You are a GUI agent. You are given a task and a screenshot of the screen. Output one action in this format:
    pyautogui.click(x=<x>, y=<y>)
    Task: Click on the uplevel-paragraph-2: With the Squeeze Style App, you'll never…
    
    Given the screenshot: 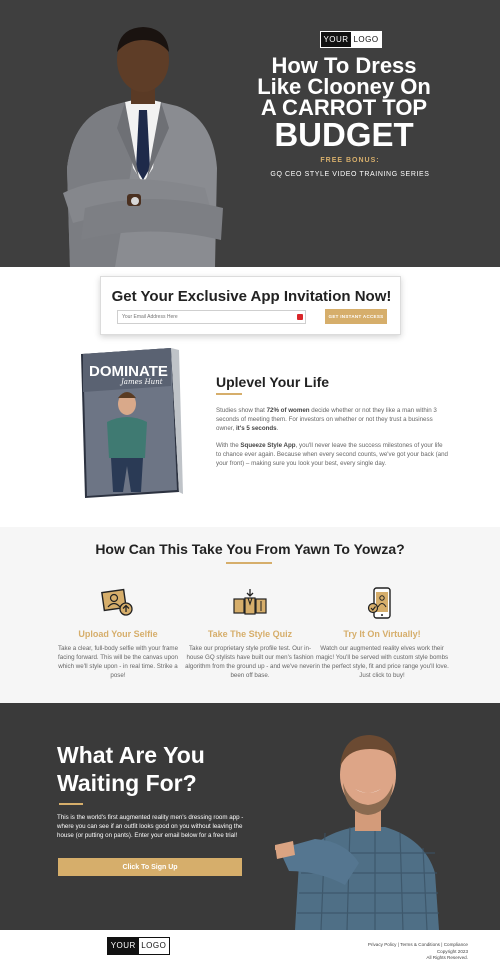 What is the action you would take?
    pyautogui.click(x=332, y=454)
    